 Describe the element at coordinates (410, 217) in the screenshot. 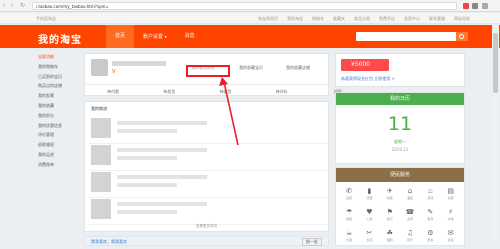

I see `service-item: ☎ 宽带` at that location.